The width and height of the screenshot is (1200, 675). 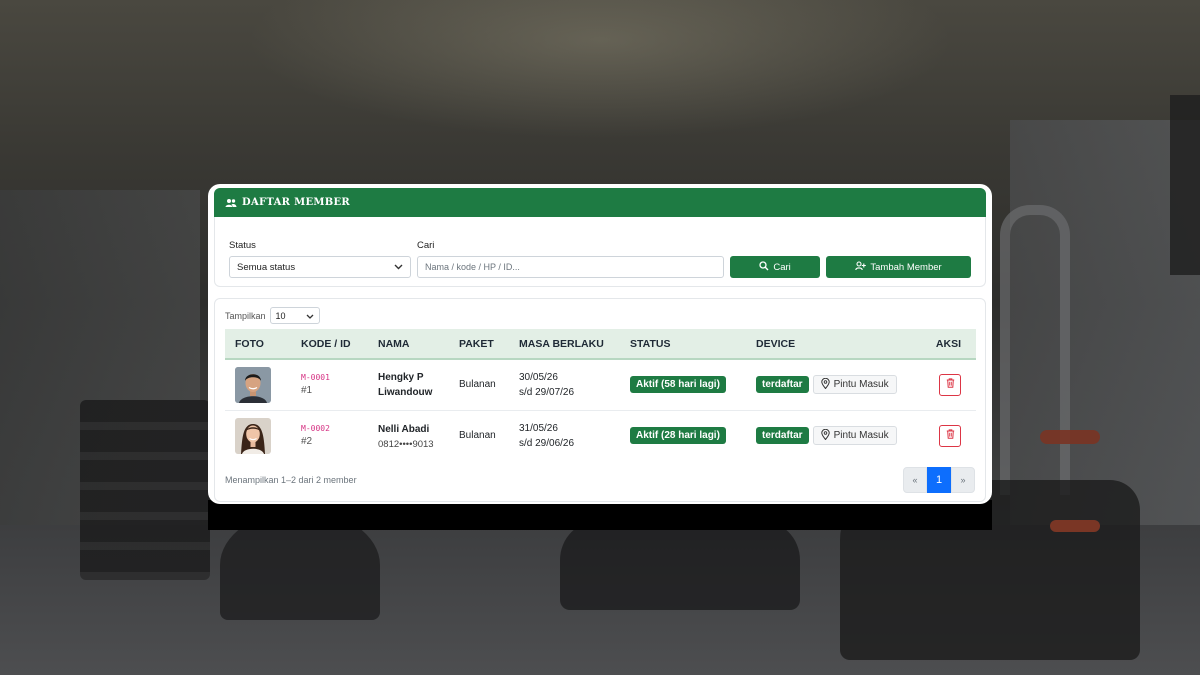 I want to click on background-machine-frame, so click(x=1035, y=350).